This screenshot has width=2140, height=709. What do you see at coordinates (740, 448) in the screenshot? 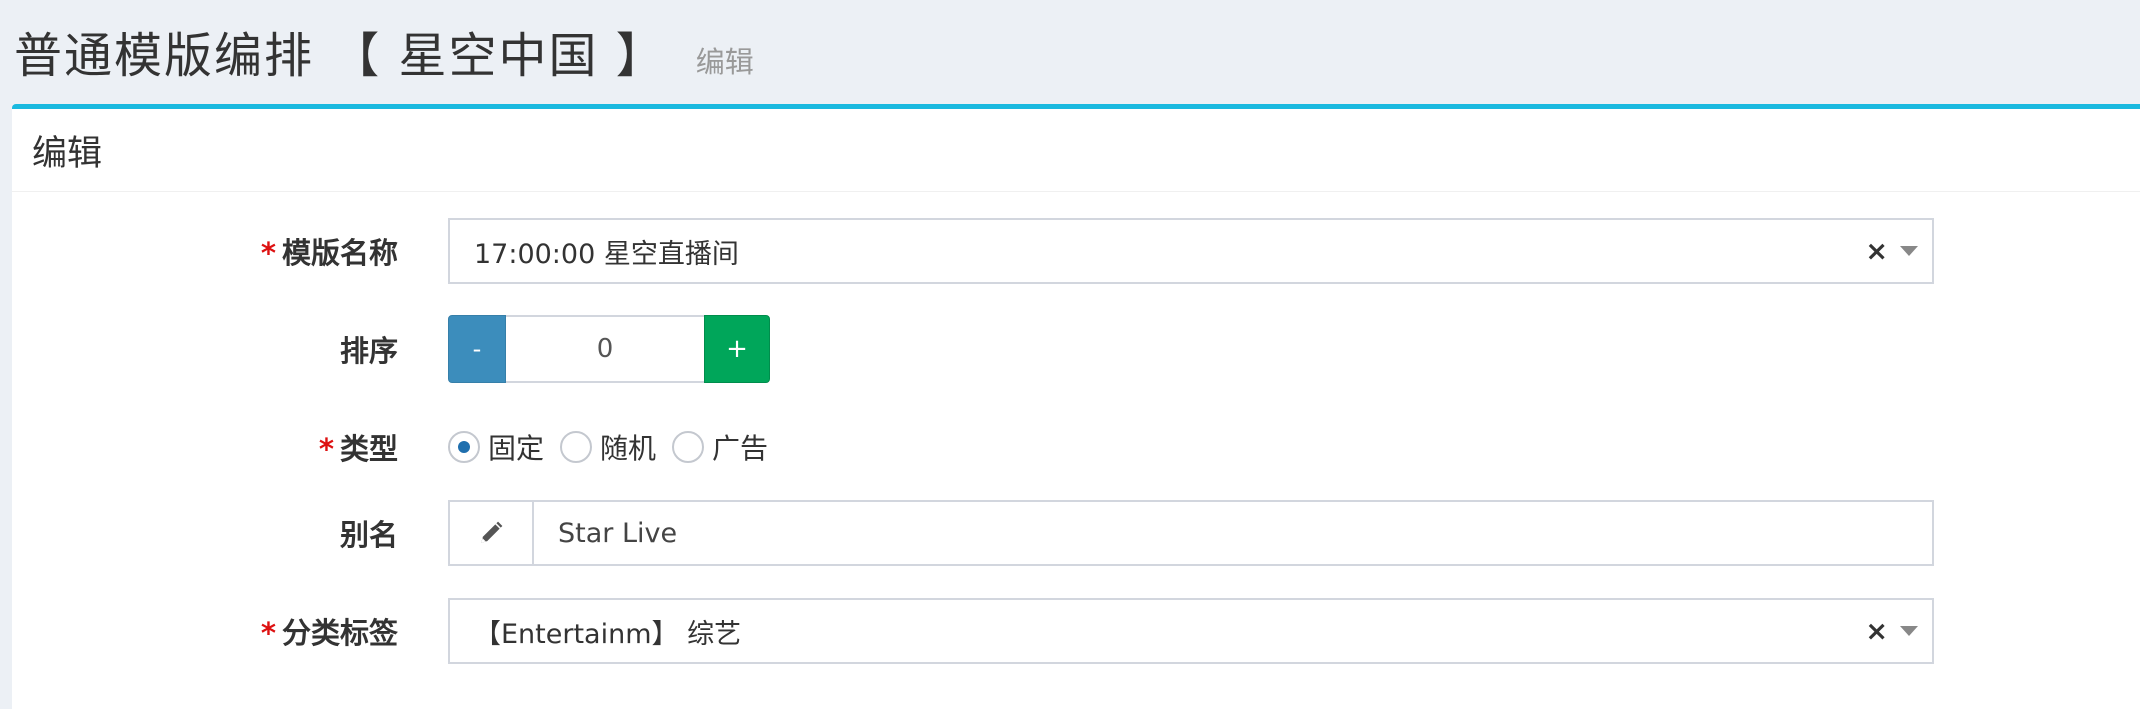
I see `radio-label: 广告` at bounding box center [740, 448].